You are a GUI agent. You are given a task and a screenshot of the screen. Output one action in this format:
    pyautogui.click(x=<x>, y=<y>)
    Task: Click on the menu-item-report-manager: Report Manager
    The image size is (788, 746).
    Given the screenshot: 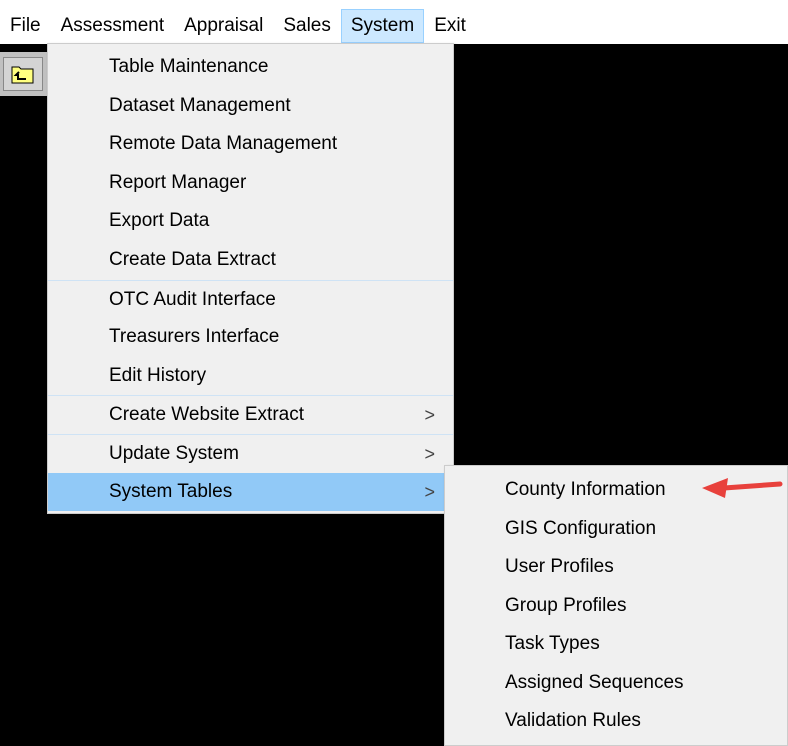 What is the action you would take?
    pyautogui.click(x=250, y=183)
    